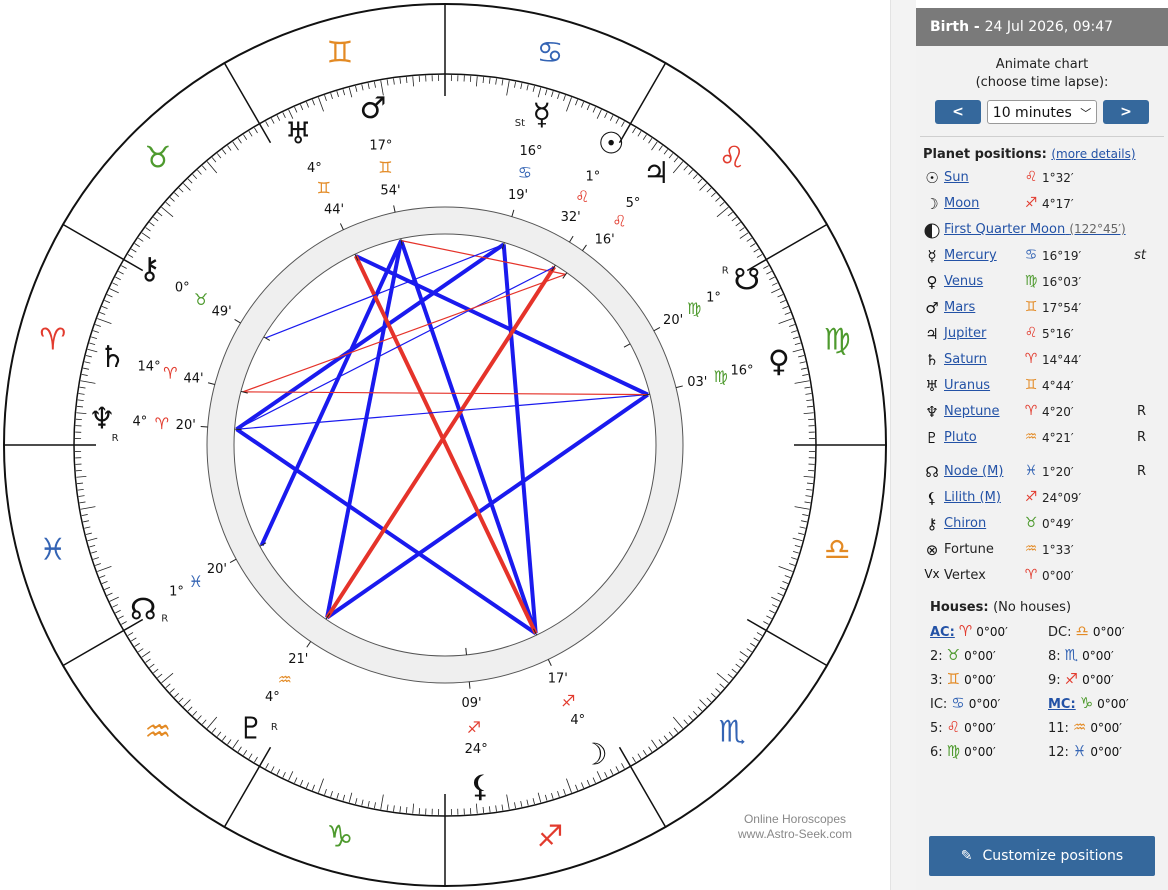 This screenshot has width=1168, height=890. What do you see at coordinates (474, 727) in the screenshot?
I see `lilith-sign-mark-icon: ♐` at bounding box center [474, 727].